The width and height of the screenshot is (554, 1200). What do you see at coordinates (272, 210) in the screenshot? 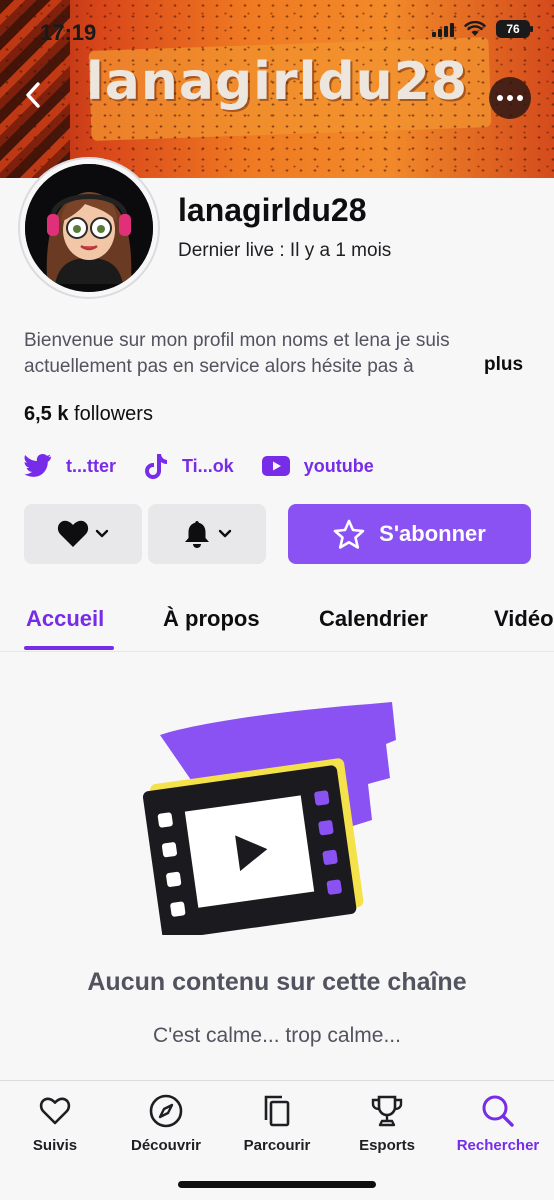
I see `channel-name: lanagirldu28` at bounding box center [272, 210].